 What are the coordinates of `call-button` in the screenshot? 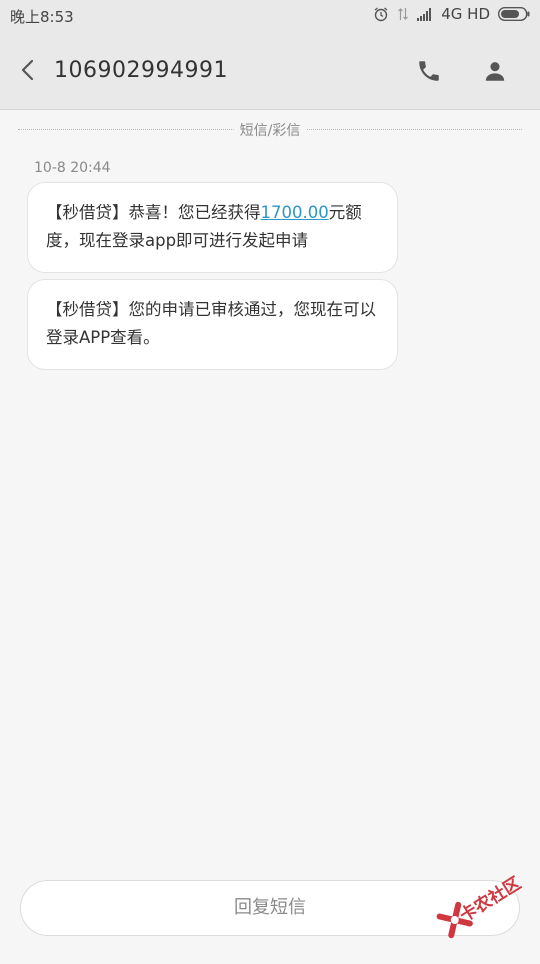 It's located at (429, 71).